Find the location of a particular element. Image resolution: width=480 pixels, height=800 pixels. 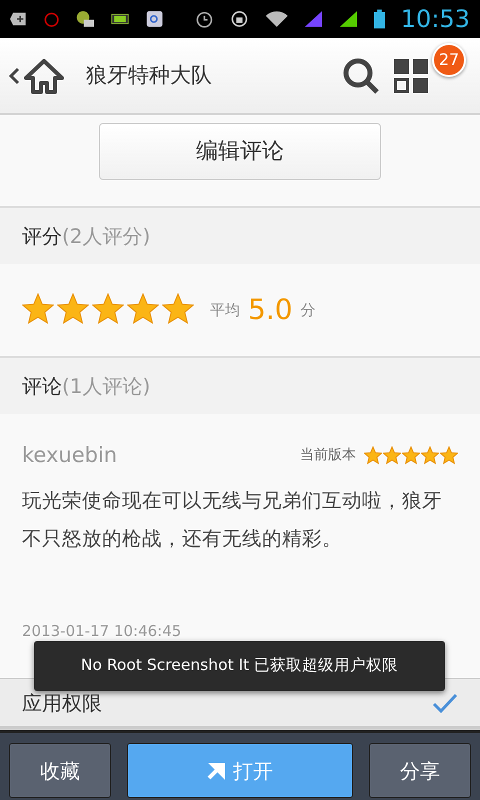

rating-count: (1人评论) is located at coordinates (106, 386).